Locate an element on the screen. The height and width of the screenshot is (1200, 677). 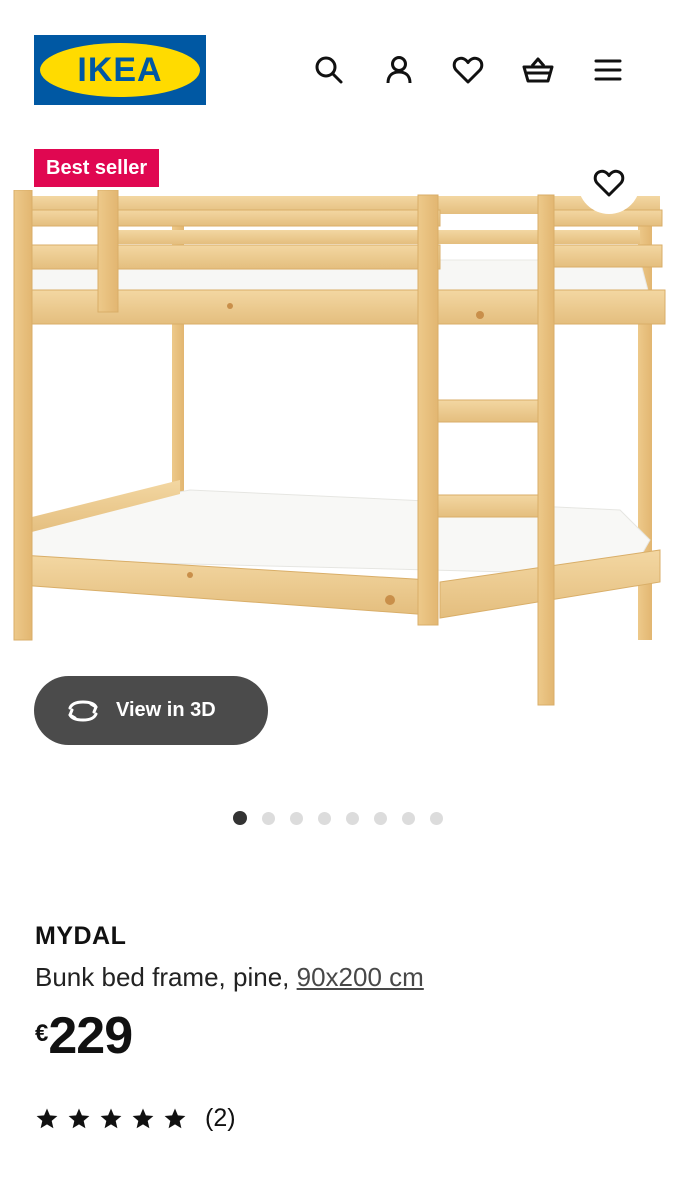
product-description: Bunk bed frame, pine, 90x200 cm is located at coordinates (229, 977).